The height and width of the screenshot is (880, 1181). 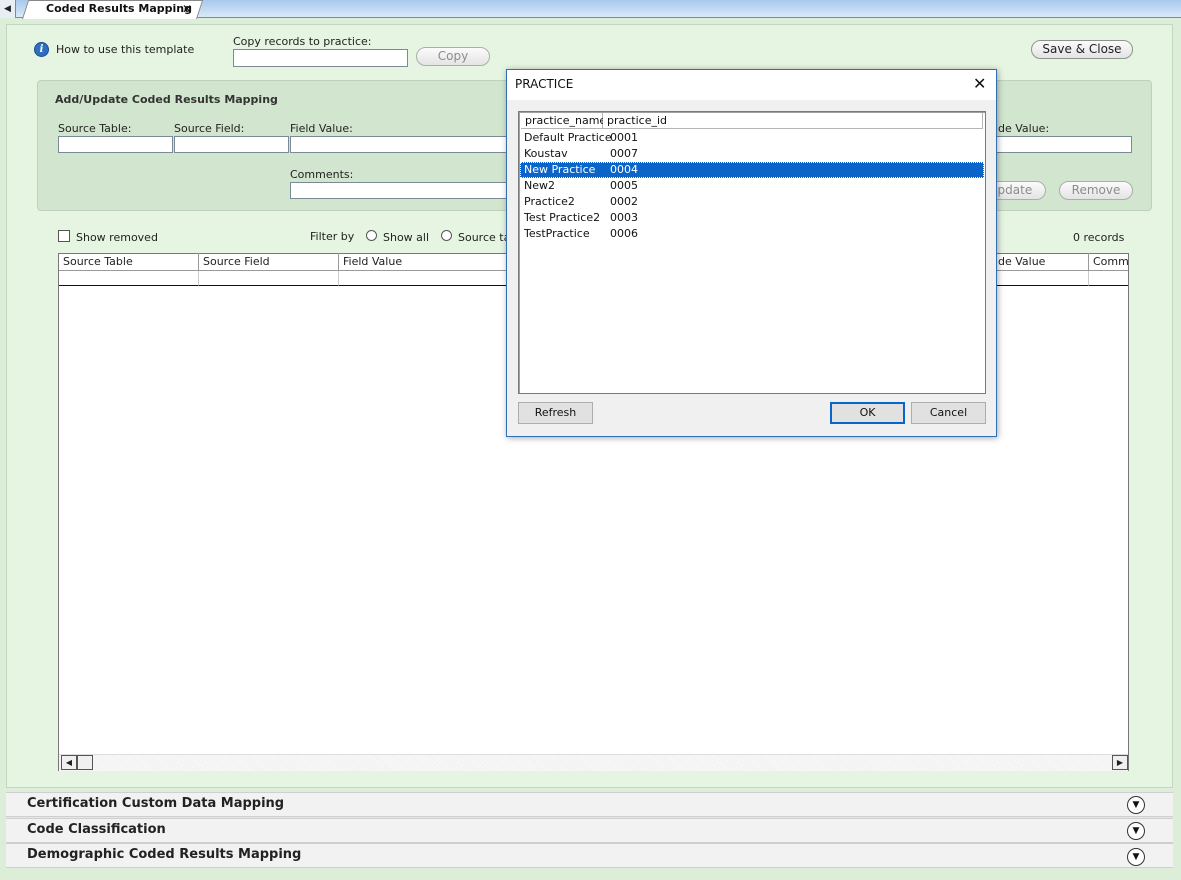 I want to click on list-item: Koustav 0007, so click(x=752, y=154).